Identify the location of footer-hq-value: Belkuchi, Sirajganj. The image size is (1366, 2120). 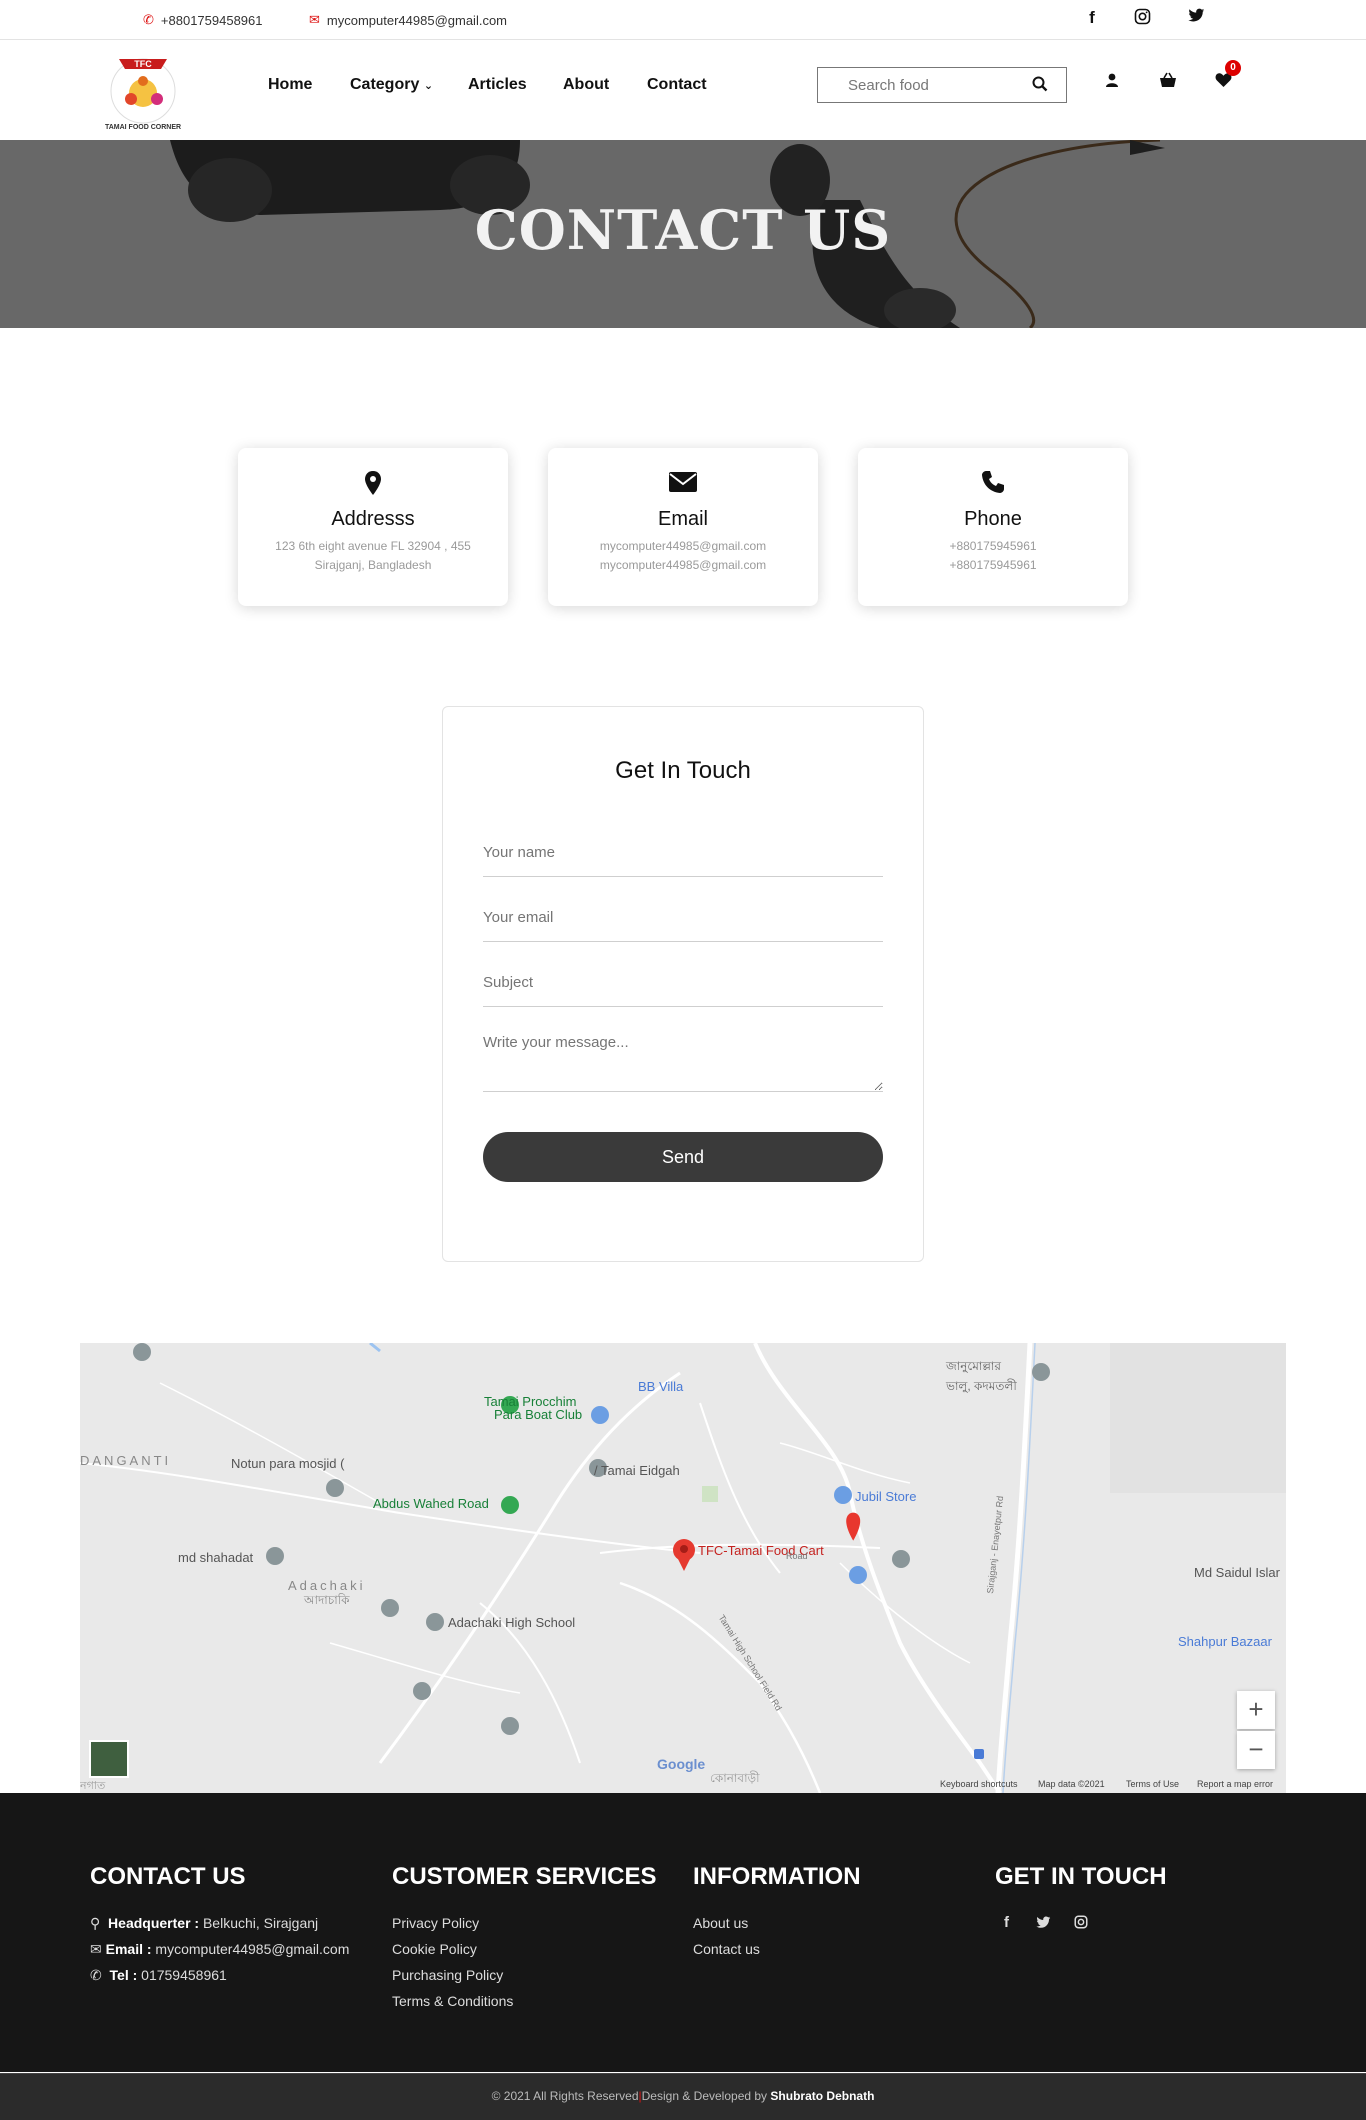
(260, 1923).